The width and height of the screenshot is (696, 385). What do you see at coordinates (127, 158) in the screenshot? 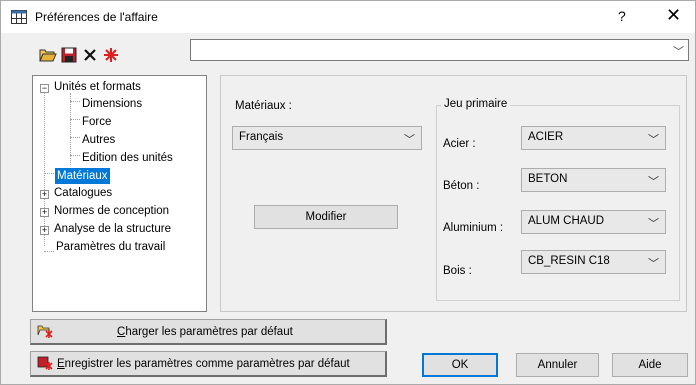
I see `tree-item-edition-units: Edition des unités` at bounding box center [127, 158].